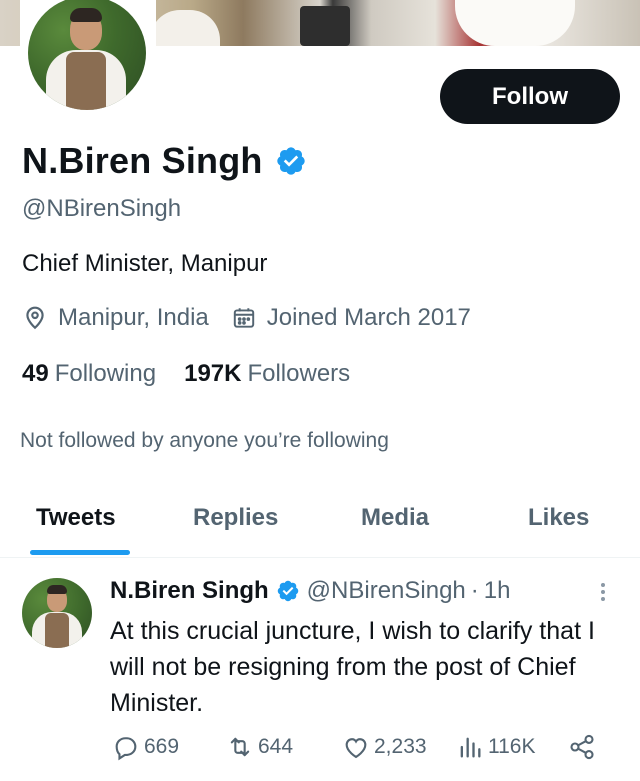 The height and width of the screenshot is (781, 640). I want to click on more-vertical-icon, so click(603, 593).